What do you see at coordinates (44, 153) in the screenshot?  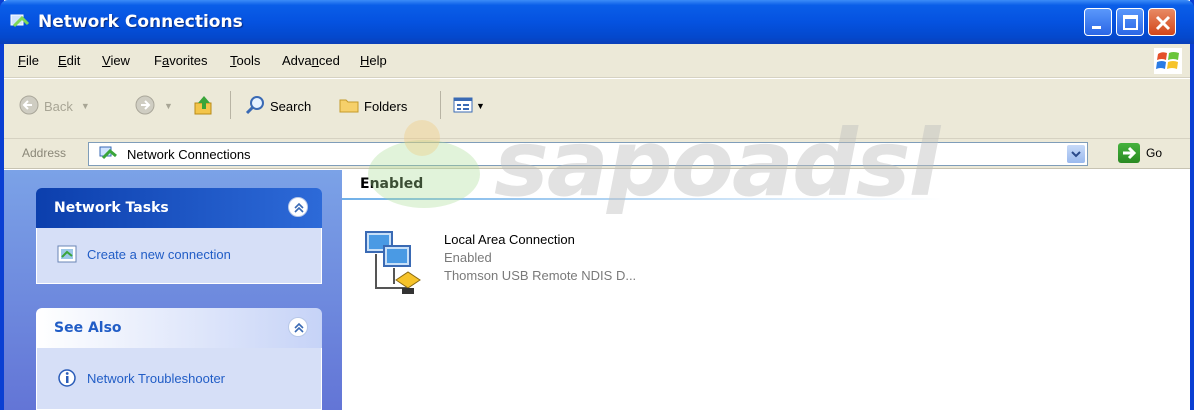 I see `address-label: Address` at bounding box center [44, 153].